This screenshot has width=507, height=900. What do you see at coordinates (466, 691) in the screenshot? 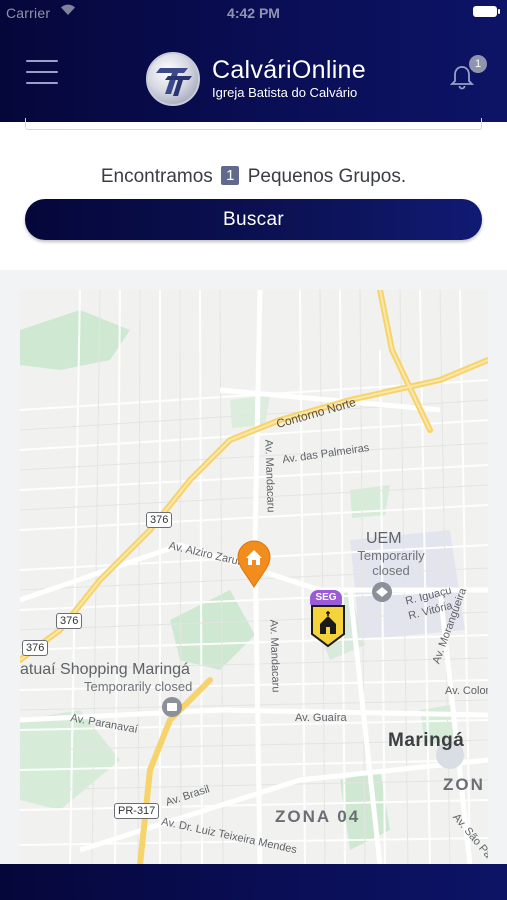
I see `road-label: Av. Colom` at bounding box center [466, 691].